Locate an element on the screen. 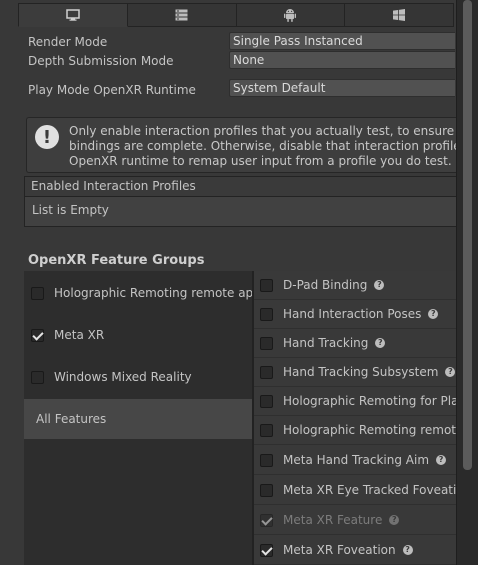 This screenshot has height=565, width=478. feature-item-holographic-remoting-play: Holographic Remoting for Play is located at coordinates (360, 401).